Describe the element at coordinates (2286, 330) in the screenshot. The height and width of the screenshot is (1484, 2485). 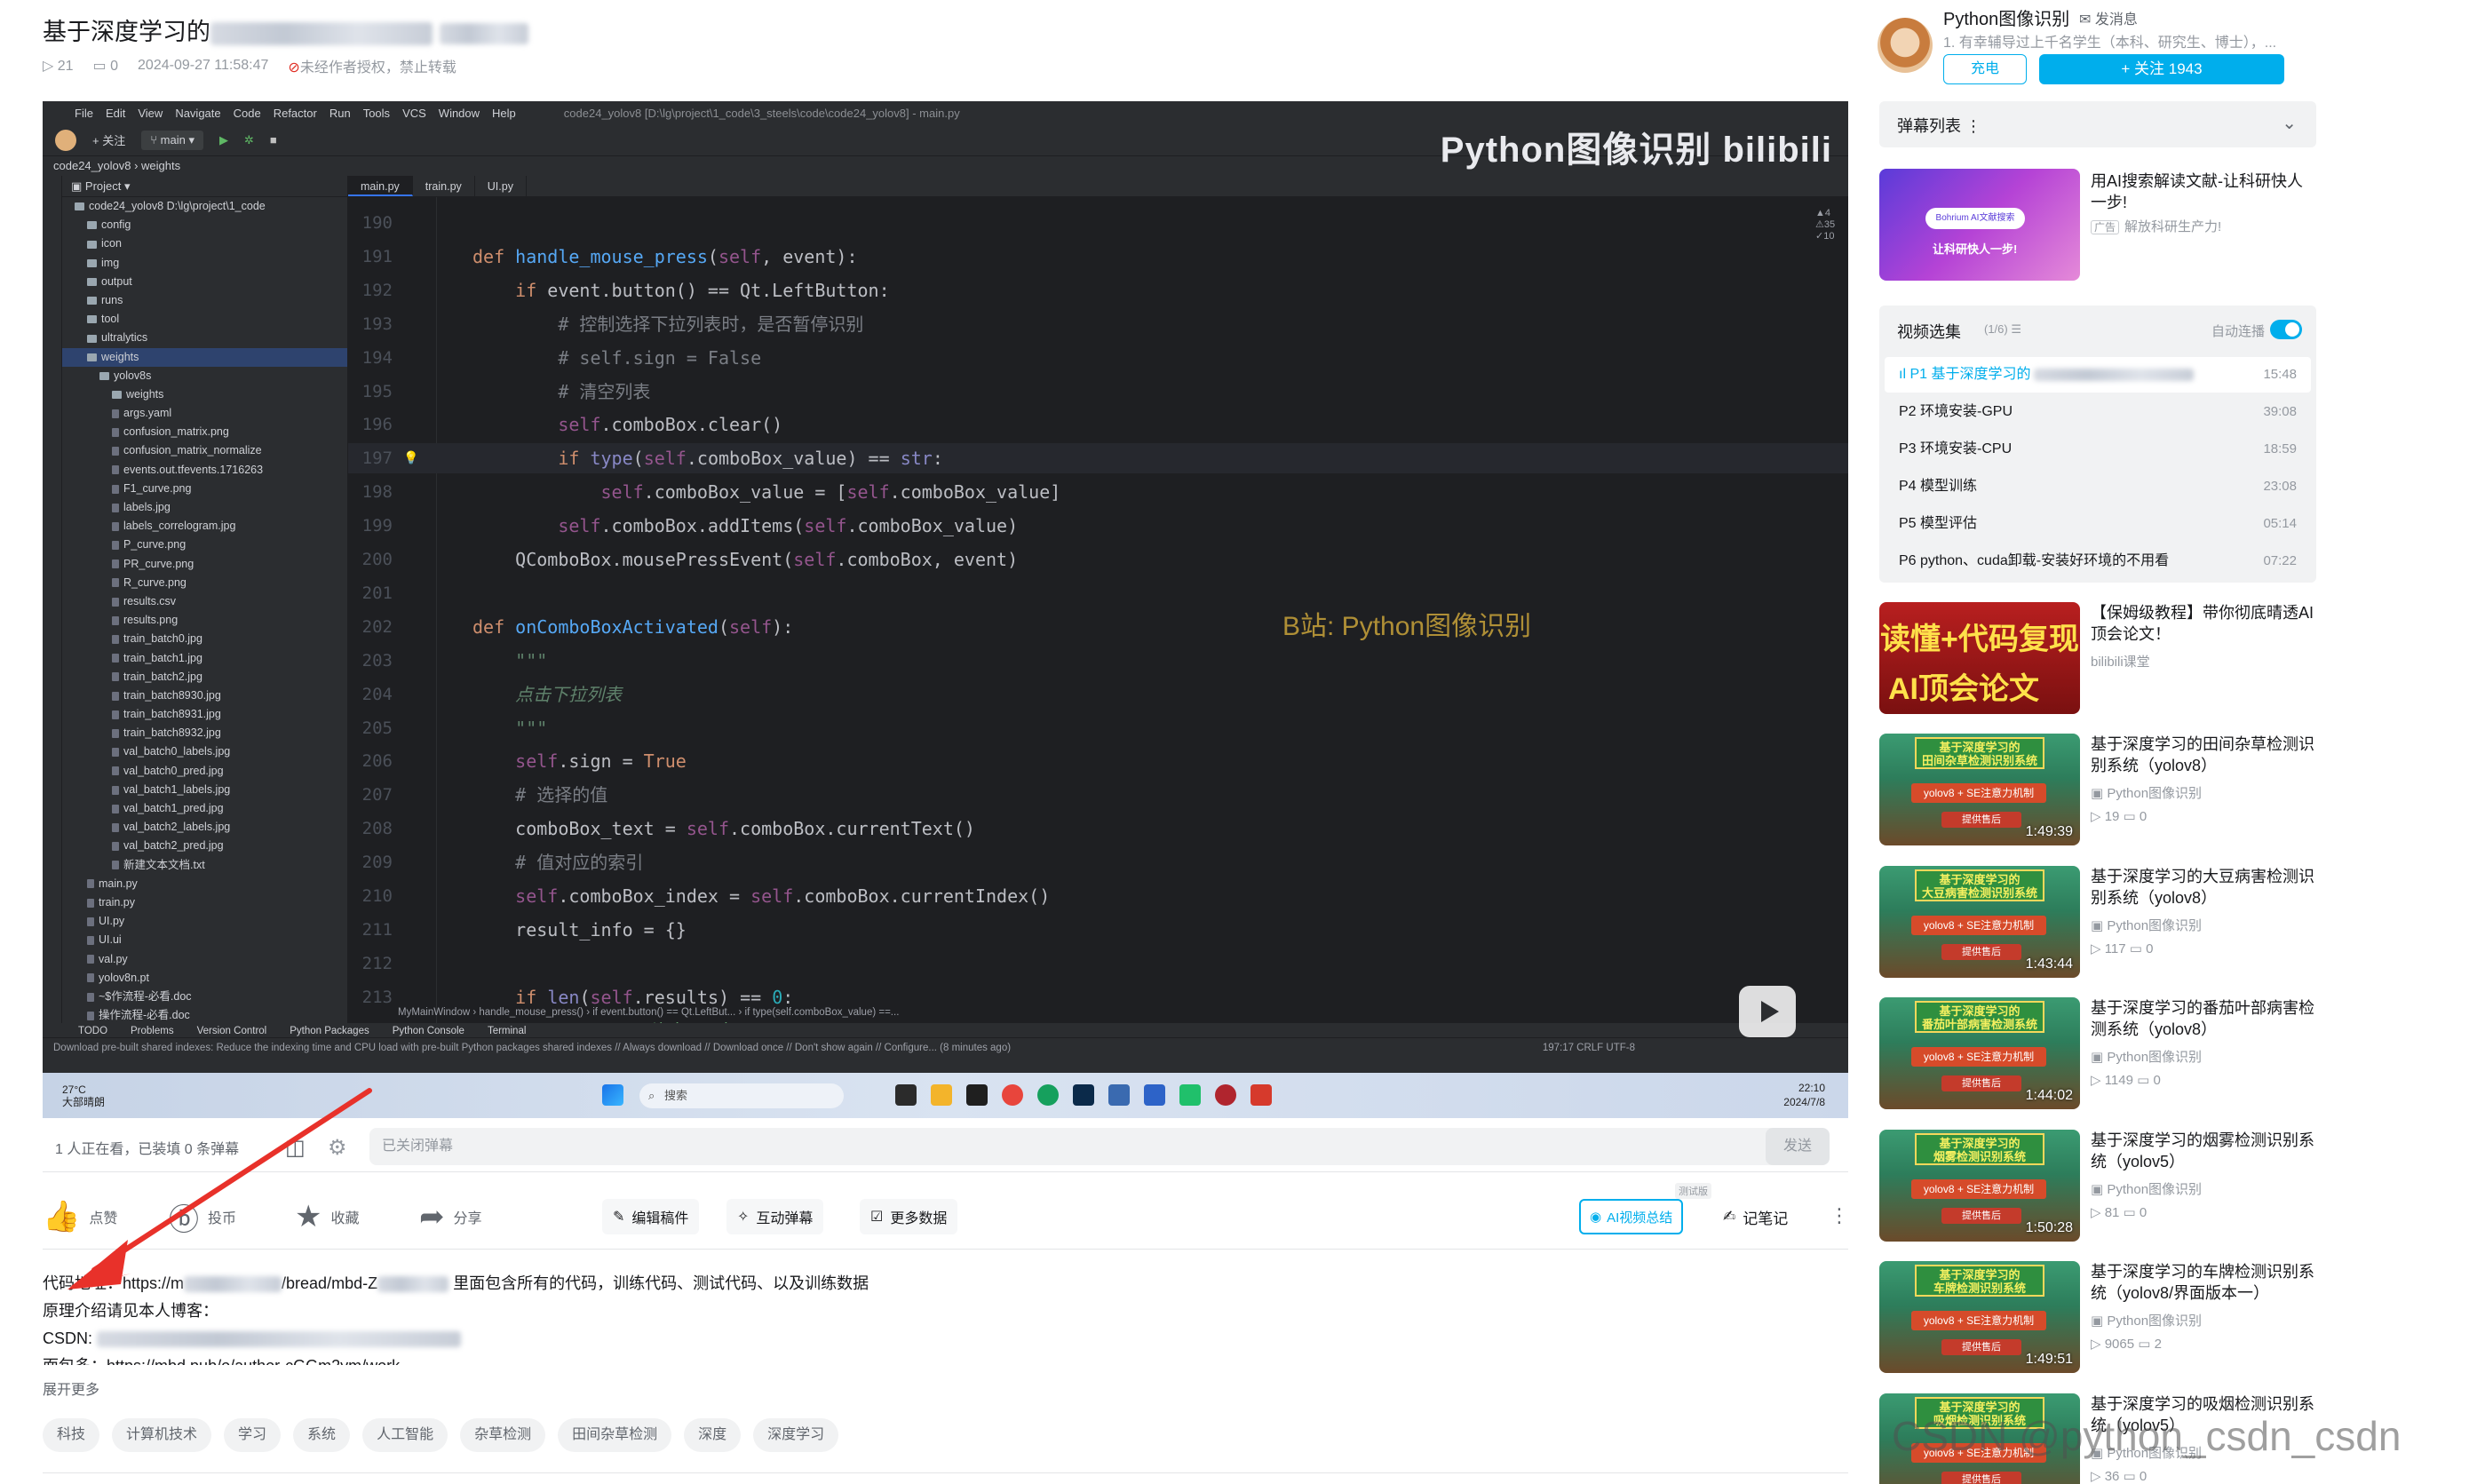
I see `autoplay-toggle` at that location.